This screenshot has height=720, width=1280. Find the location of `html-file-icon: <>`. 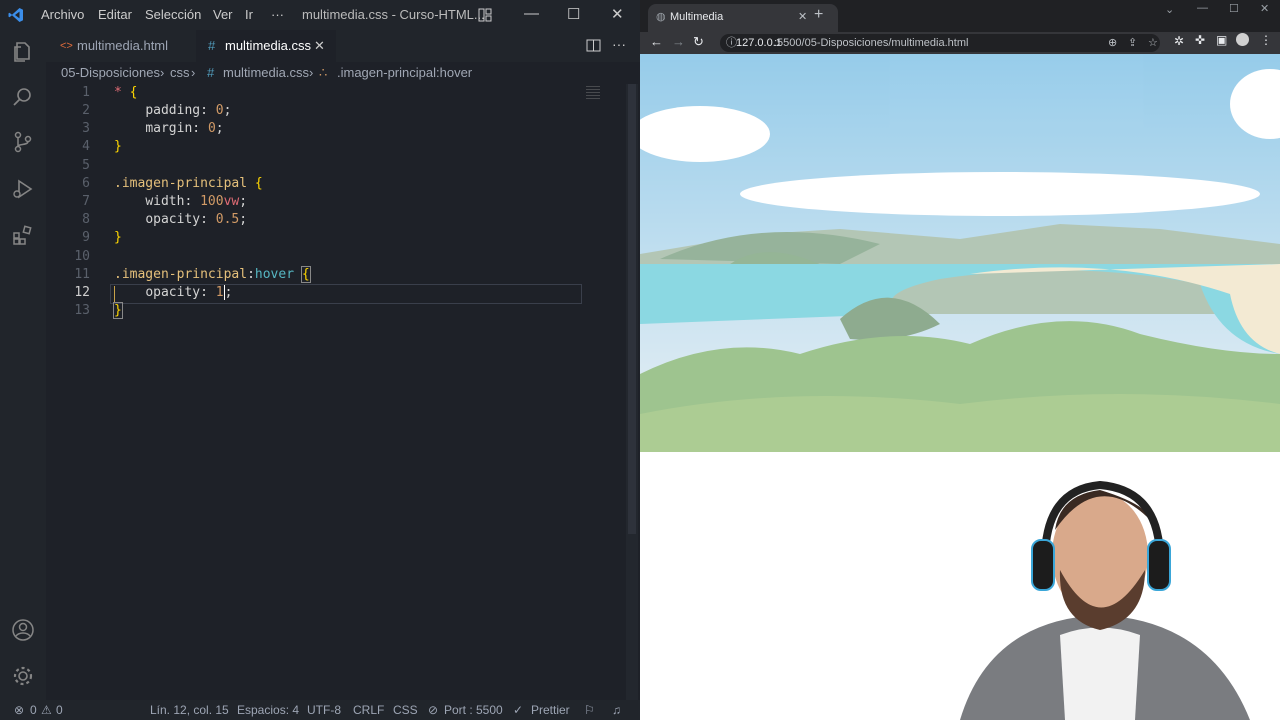

html-file-icon: <> is located at coordinates (66, 46).